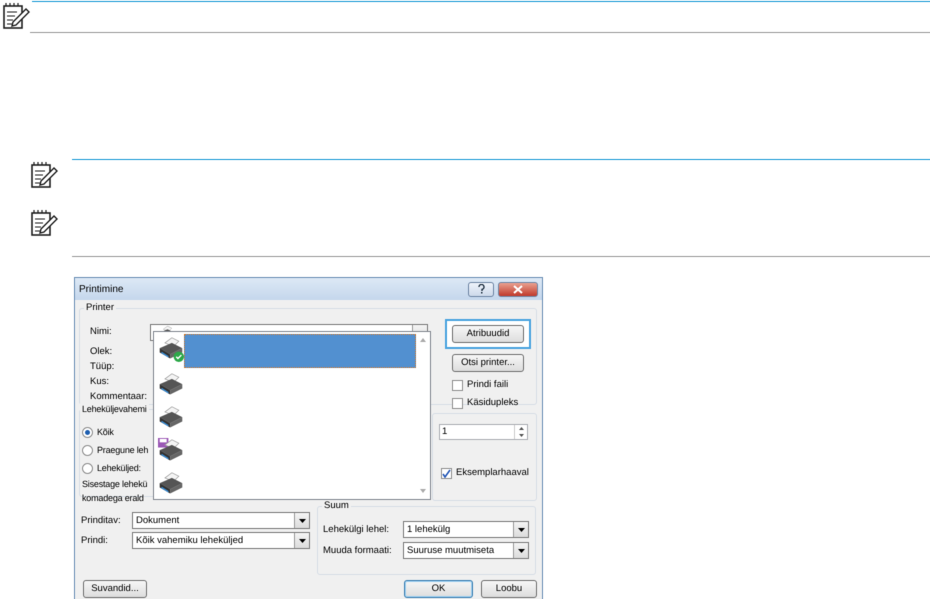 The image size is (930, 599). Describe the element at coordinates (487, 385) in the screenshot. I see `checkbox-label: Prindi faili` at that location.